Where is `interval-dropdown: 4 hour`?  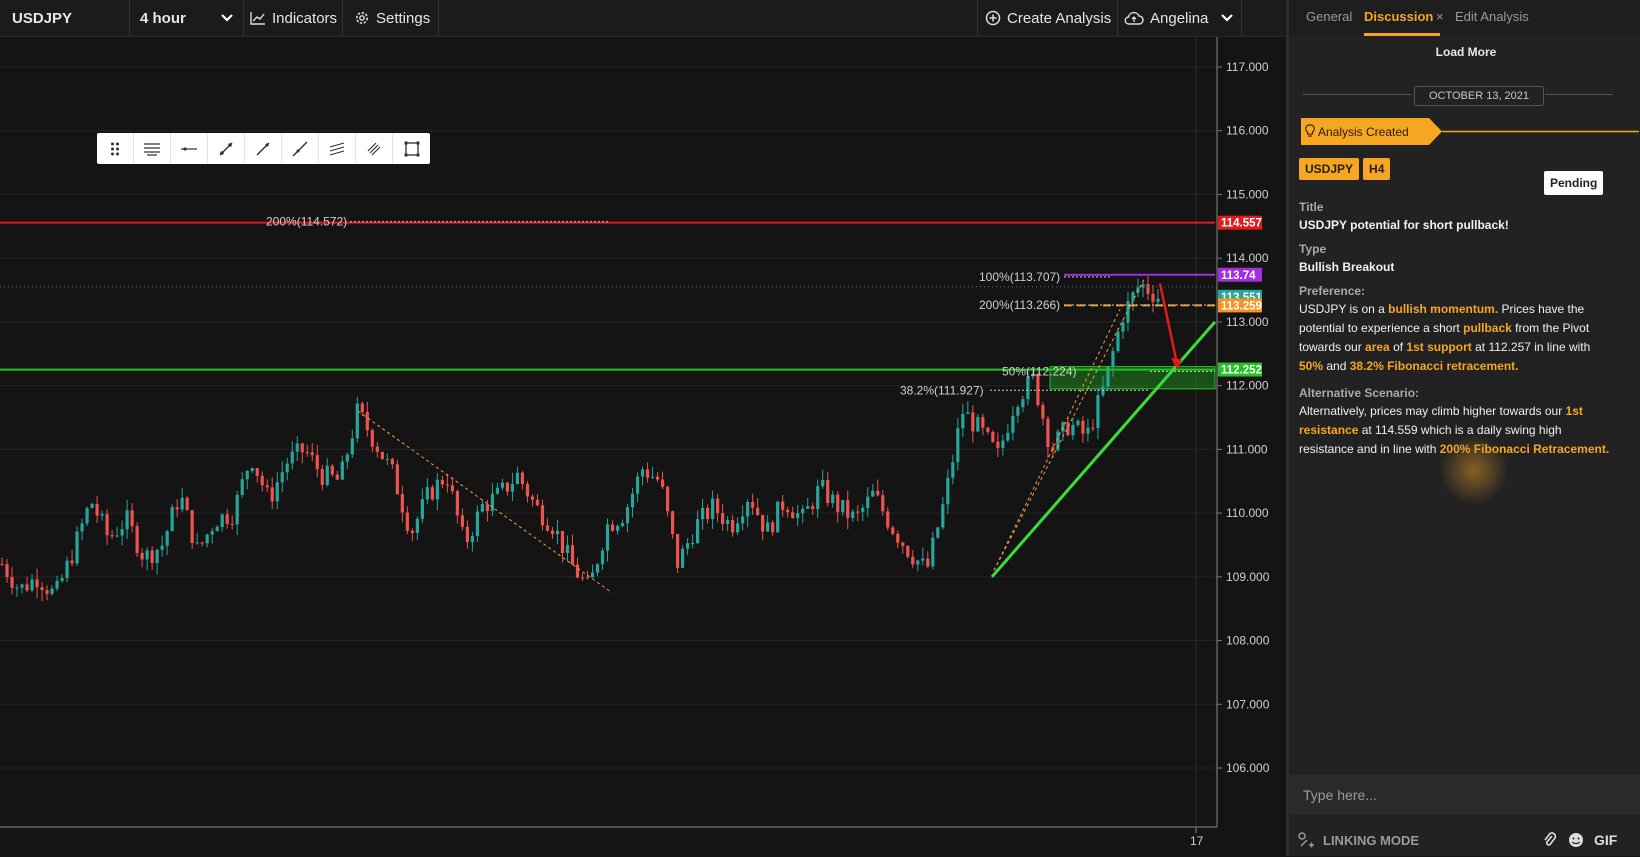
interval-dropdown: 4 hour is located at coordinates (187, 18).